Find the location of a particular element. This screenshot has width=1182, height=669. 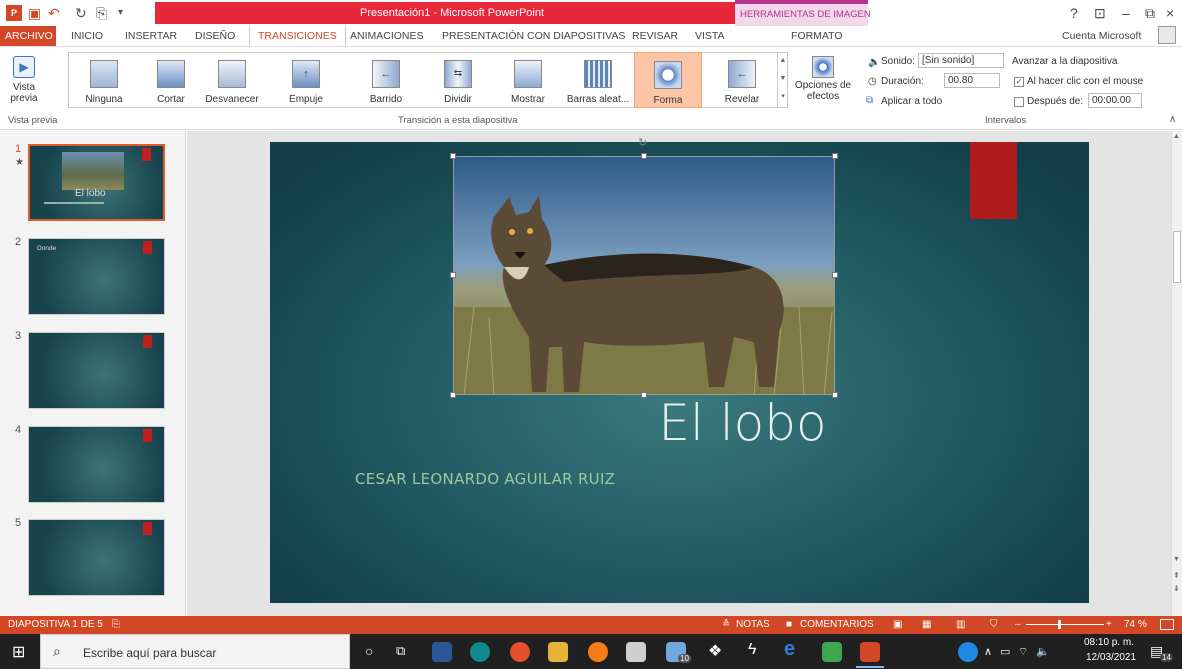

from-beginning-icon: ⎘ is located at coordinates (101, 13).